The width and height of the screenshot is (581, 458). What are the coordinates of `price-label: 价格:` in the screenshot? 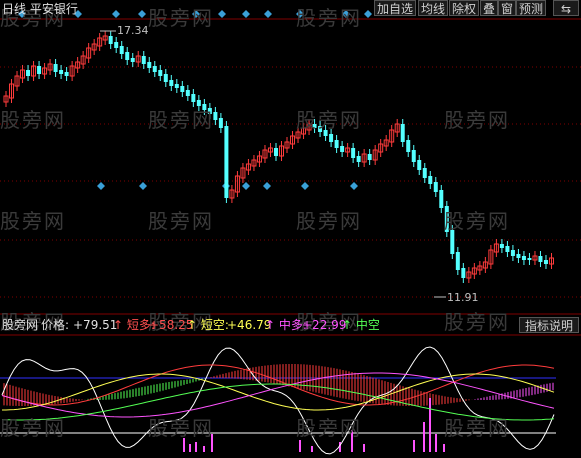 It's located at (55, 325).